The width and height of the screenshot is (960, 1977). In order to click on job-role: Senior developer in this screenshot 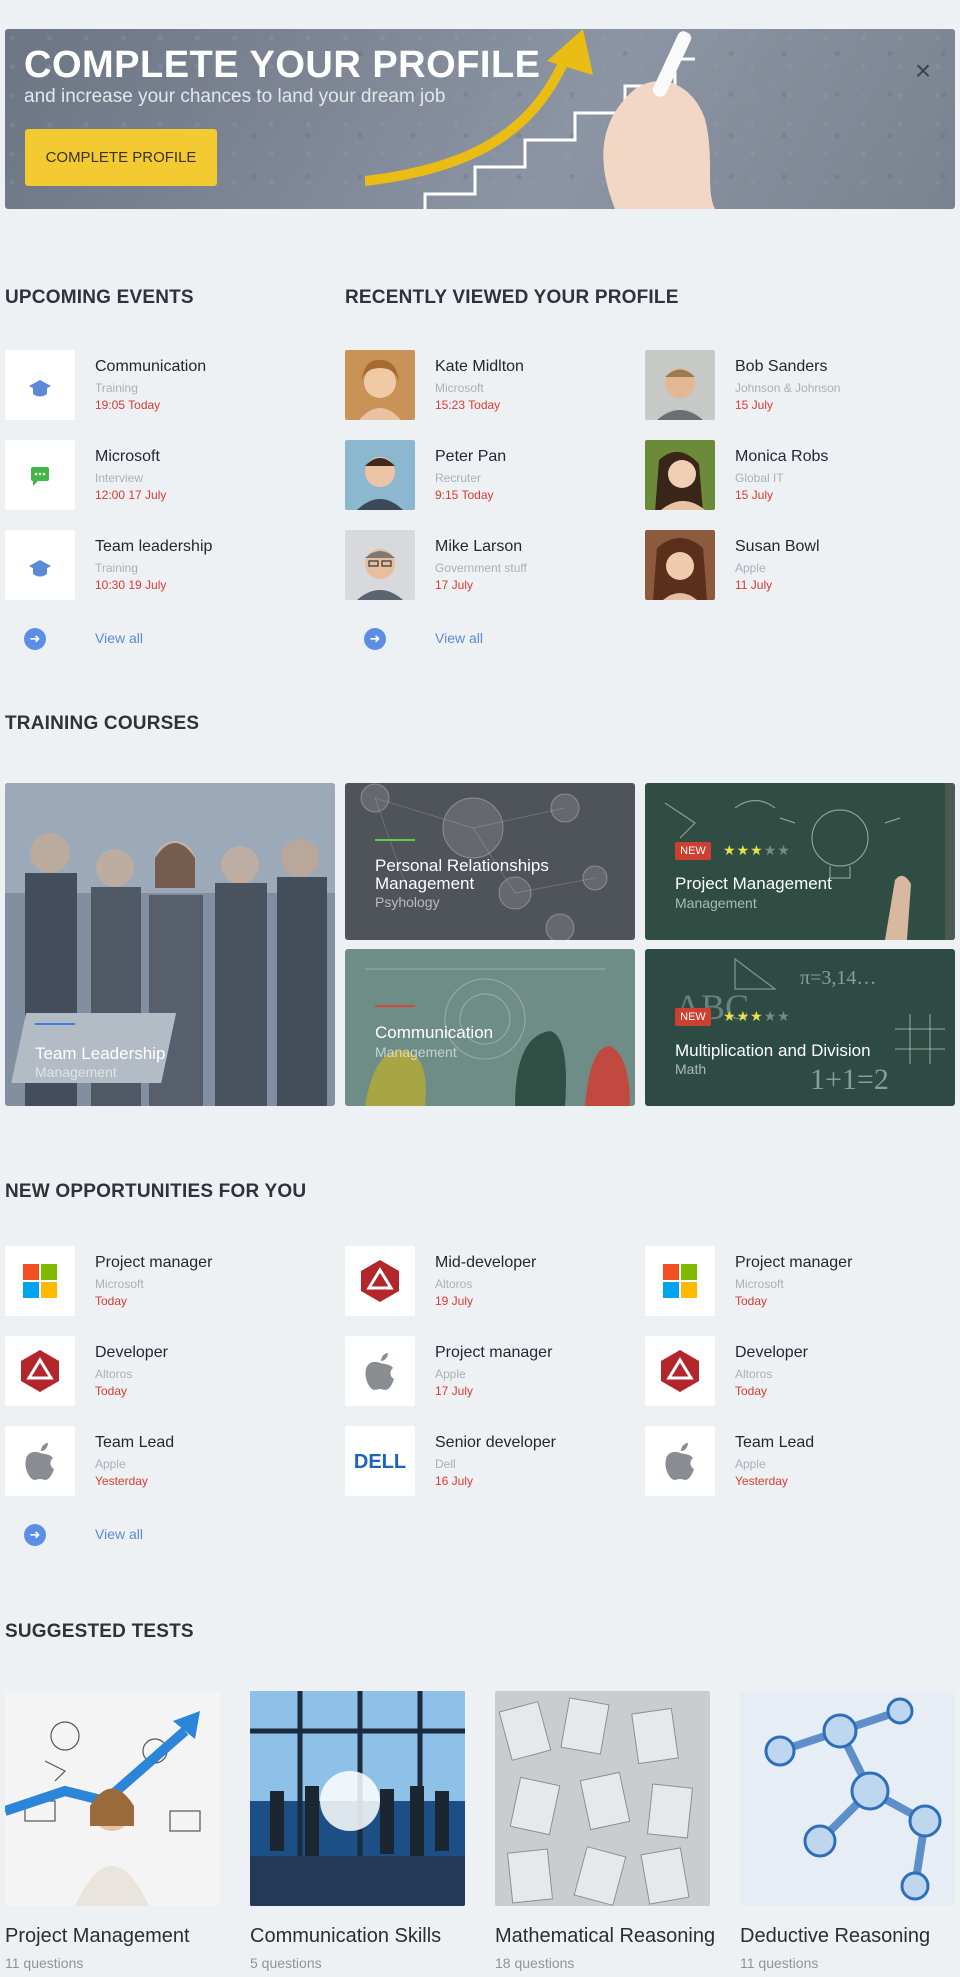, I will do `click(495, 1442)`.